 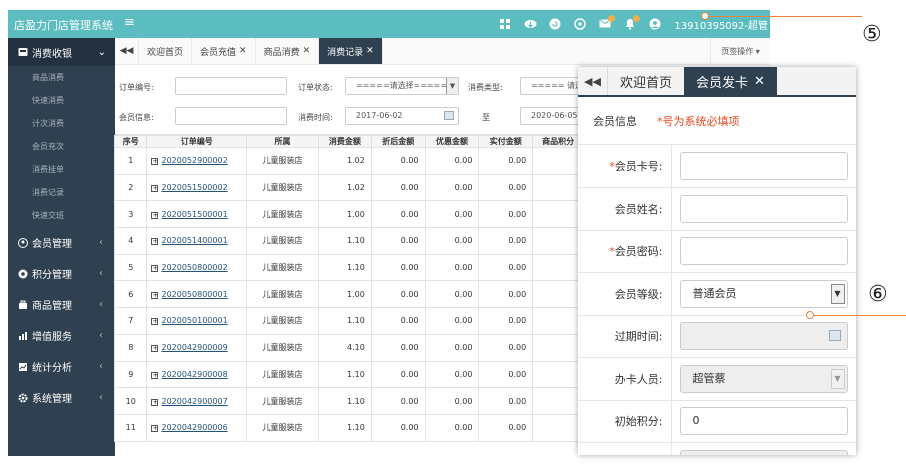 What do you see at coordinates (231, 86) in the screenshot?
I see `order-no-input` at bounding box center [231, 86].